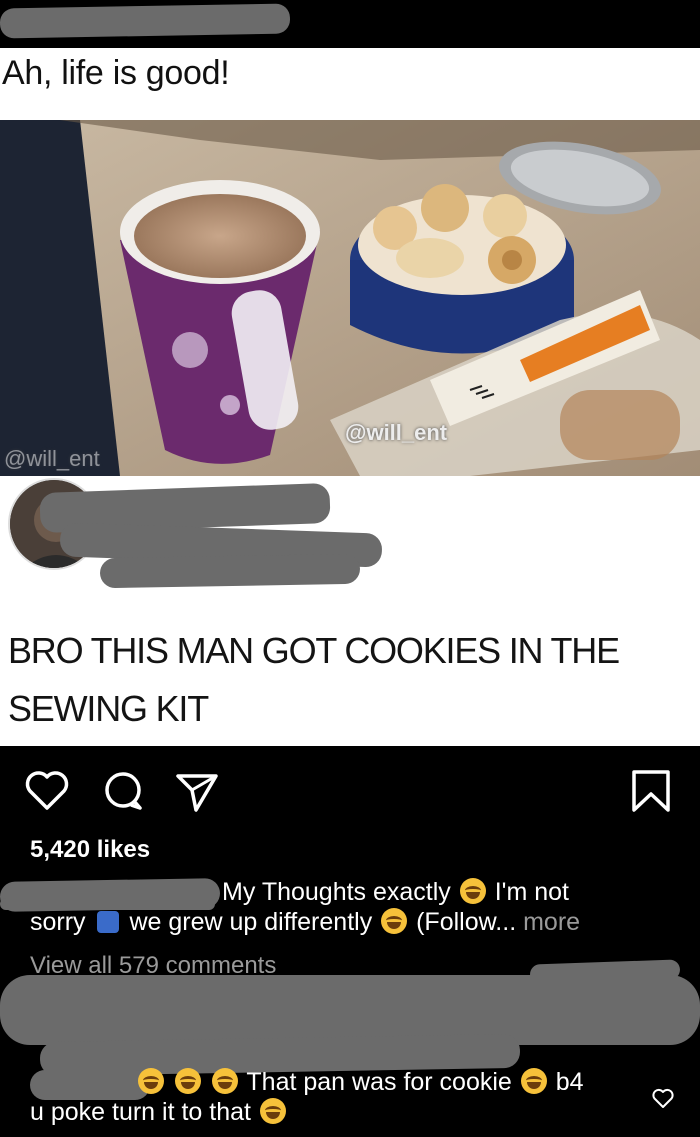 Image resolution: width=700 pixels, height=1137 pixels. Describe the element at coordinates (396, 432) in the screenshot. I see `photo-watermark: @will_ent` at that location.